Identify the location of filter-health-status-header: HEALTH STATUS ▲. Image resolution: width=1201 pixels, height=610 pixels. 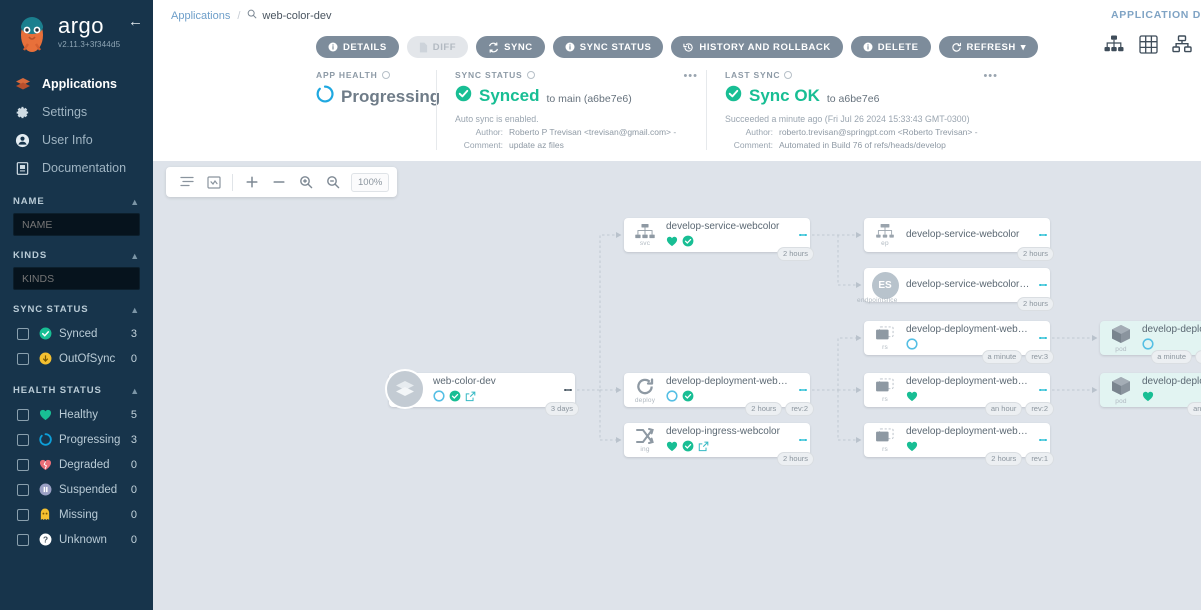
(76, 393).